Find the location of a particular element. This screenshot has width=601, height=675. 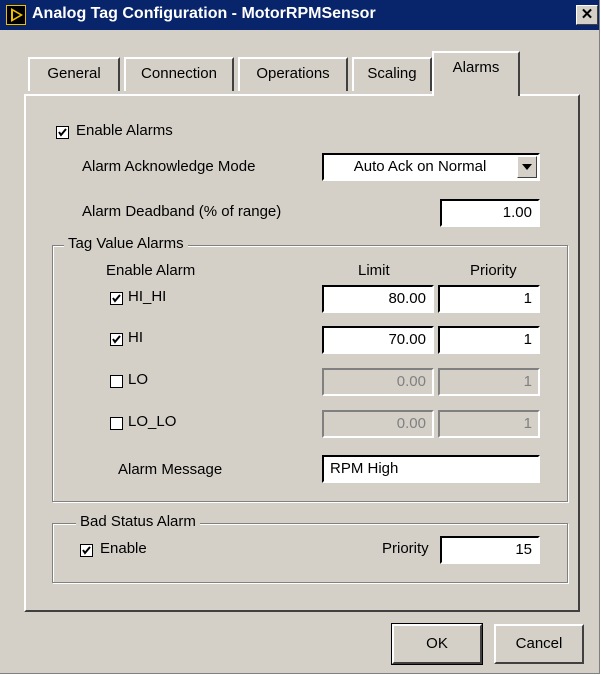

hihi-limit-input: 80.00 is located at coordinates (378, 299).